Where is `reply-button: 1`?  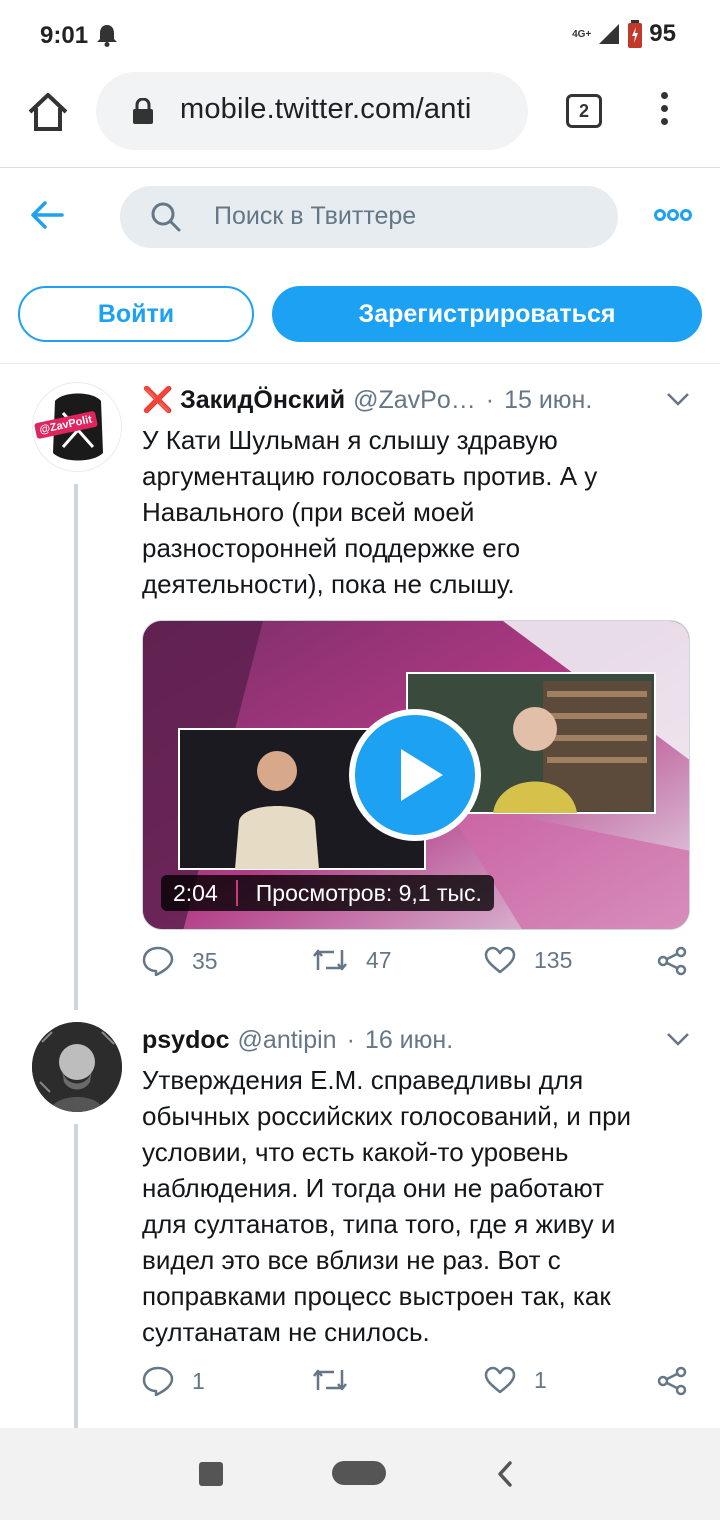 reply-button: 1 is located at coordinates (173, 1381).